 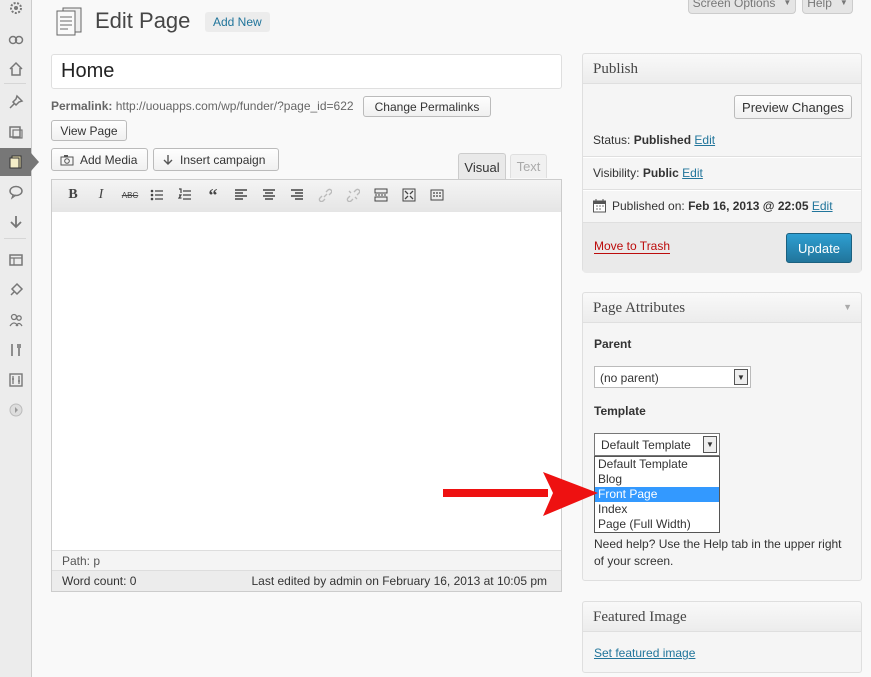 I want to click on numbered-list-icon, so click(x=185, y=195).